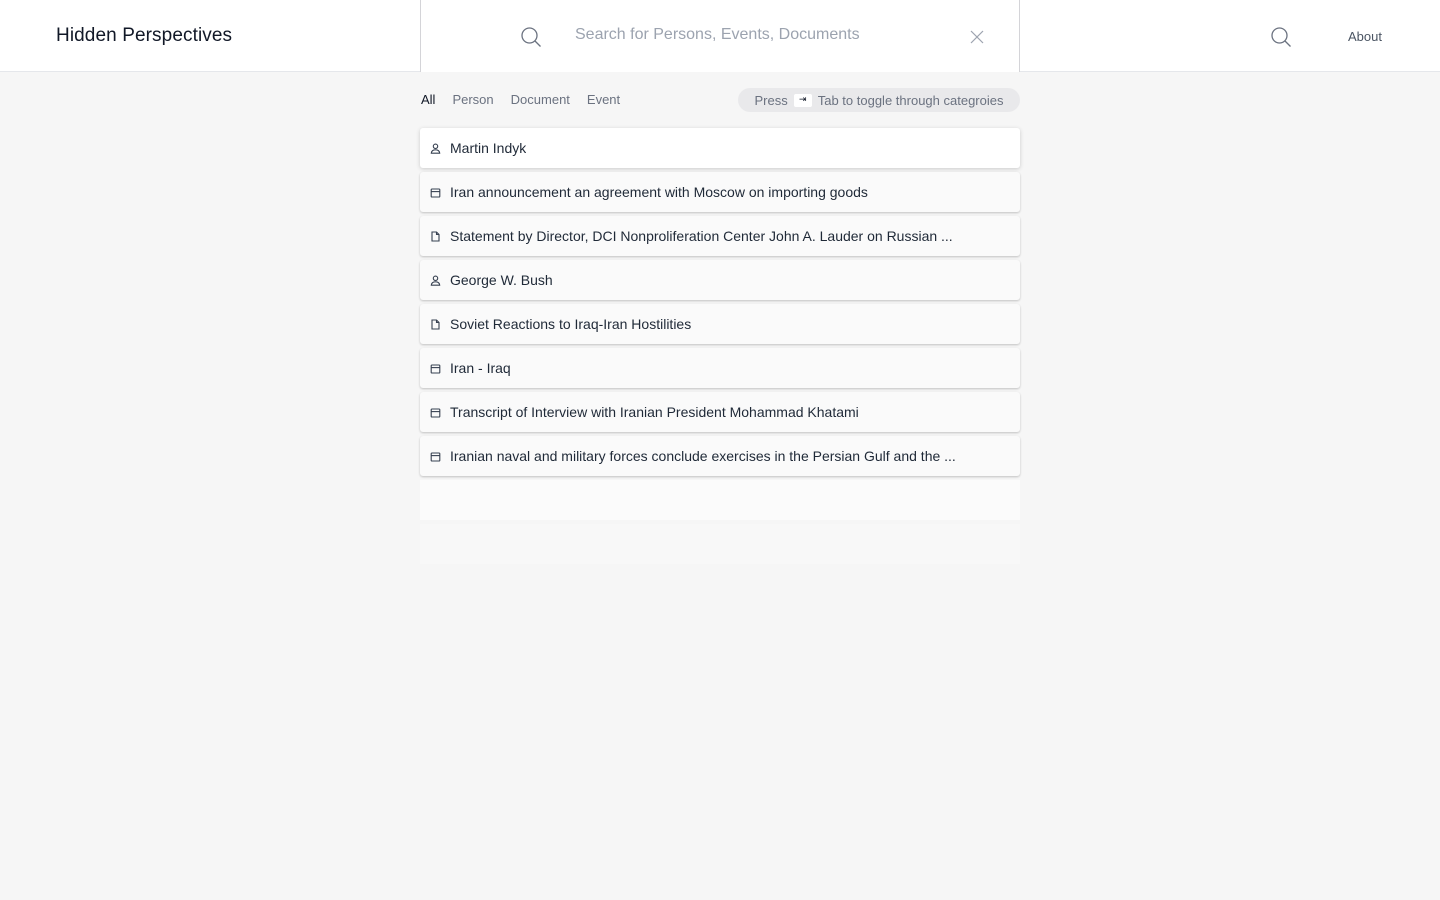 The height and width of the screenshot is (900, 1440). I want to click on about-link: About, so click(1365, 36).